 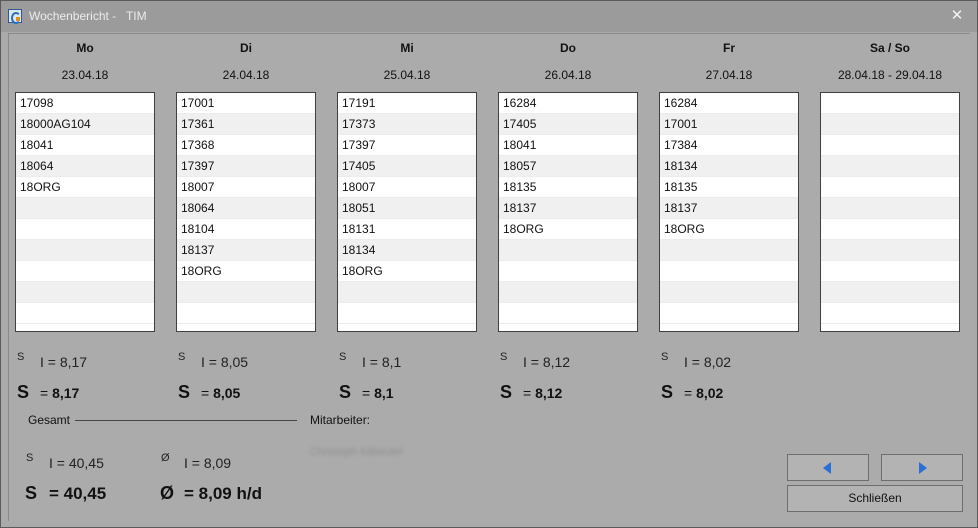 What do you see at coordinates (85, 75) in the screenshot?
I see `day-date: 23.04.18` at bounding box center [85, 75].